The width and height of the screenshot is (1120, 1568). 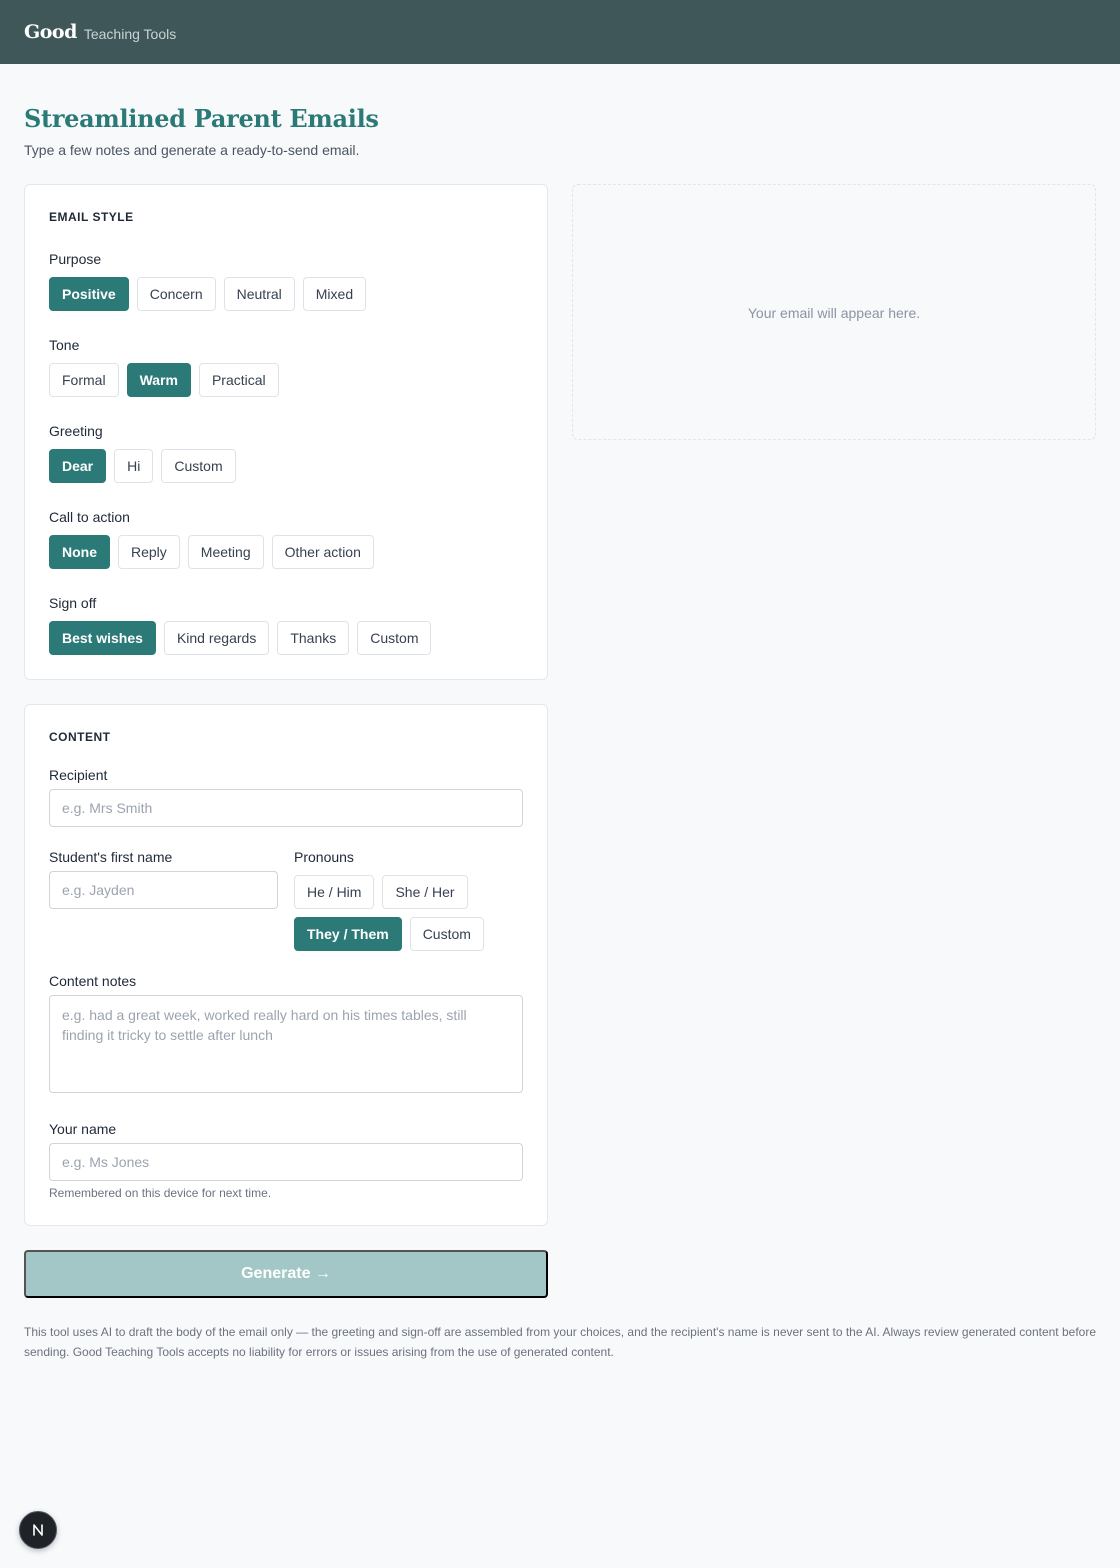 I want to click on call-to-action-options: None Reply Meeting Other action, so click(x=211, y=552).